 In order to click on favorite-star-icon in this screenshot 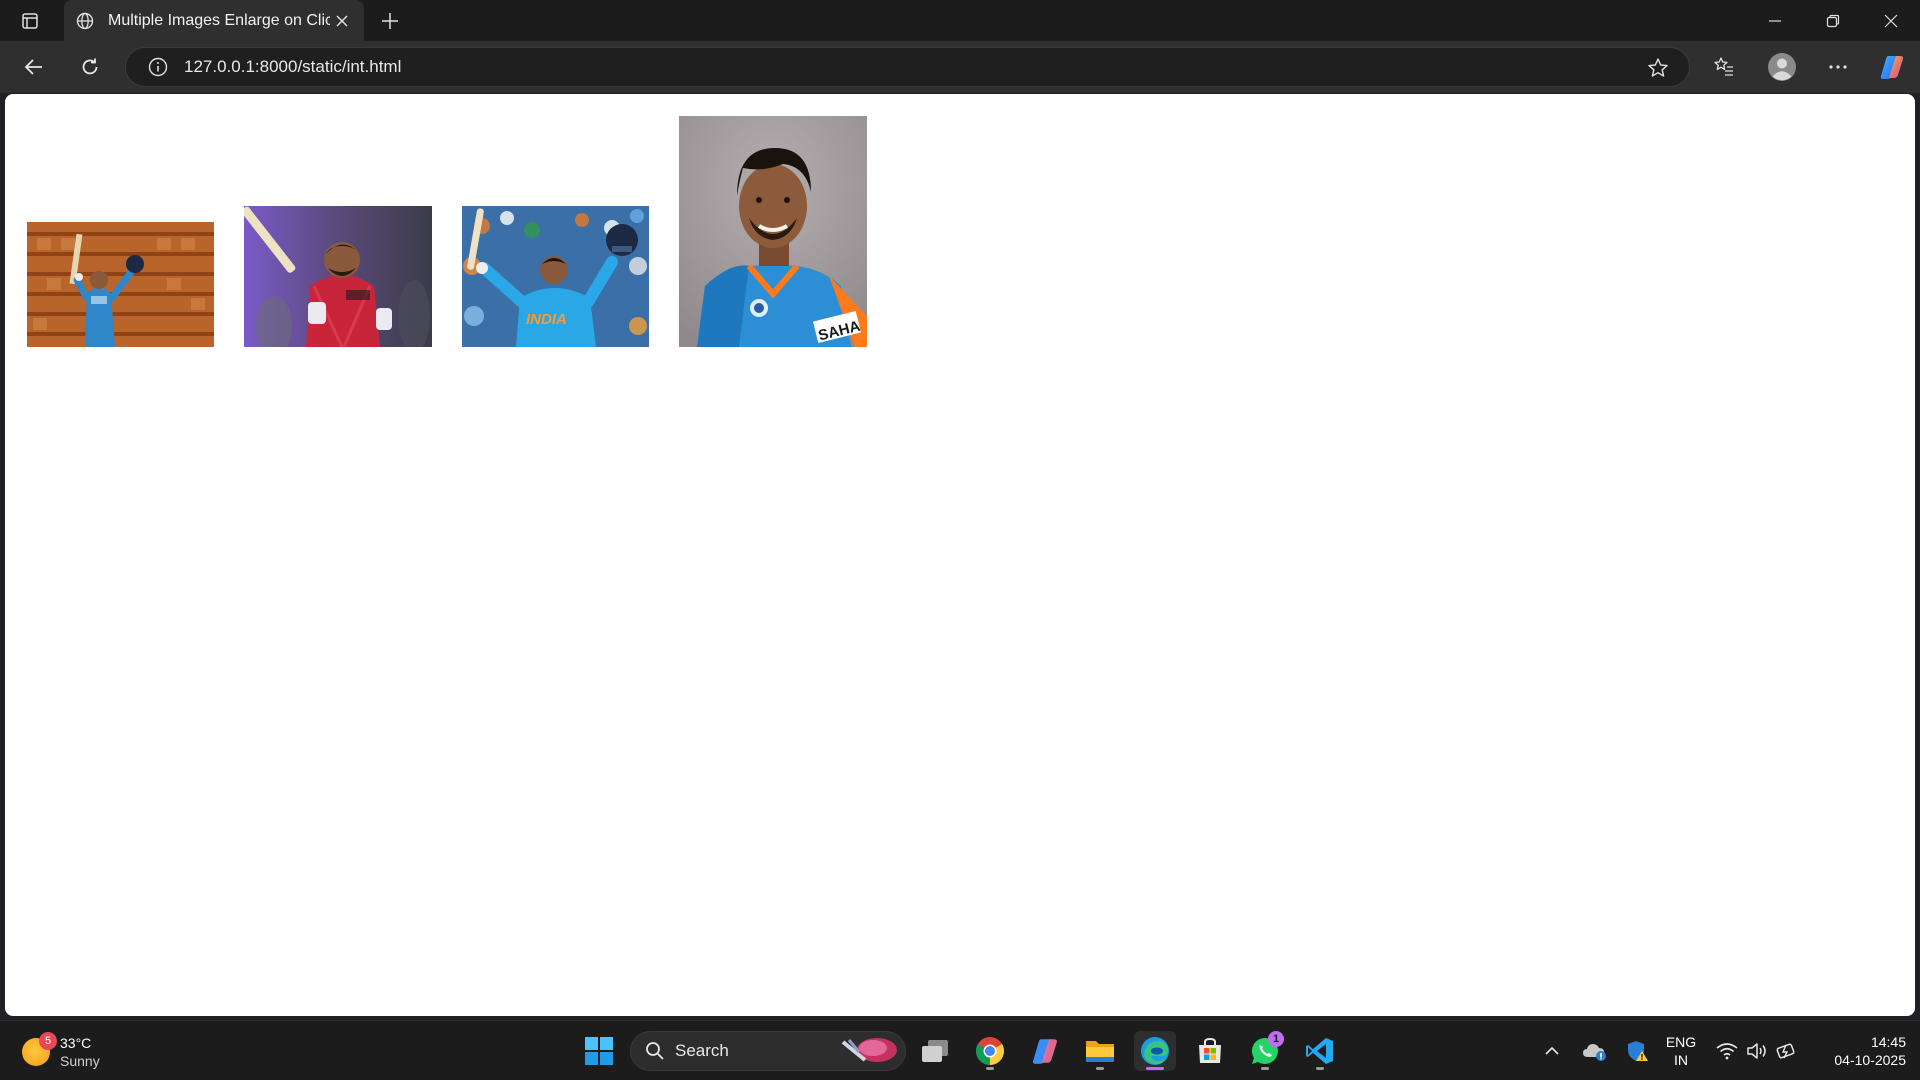, I will do `click(1658, 68)`.